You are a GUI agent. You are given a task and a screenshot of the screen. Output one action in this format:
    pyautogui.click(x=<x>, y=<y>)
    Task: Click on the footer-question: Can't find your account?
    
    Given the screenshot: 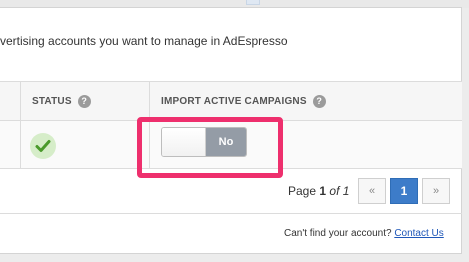 What is the action you would take?
    pyautogui.click(x=338, y=233)
    